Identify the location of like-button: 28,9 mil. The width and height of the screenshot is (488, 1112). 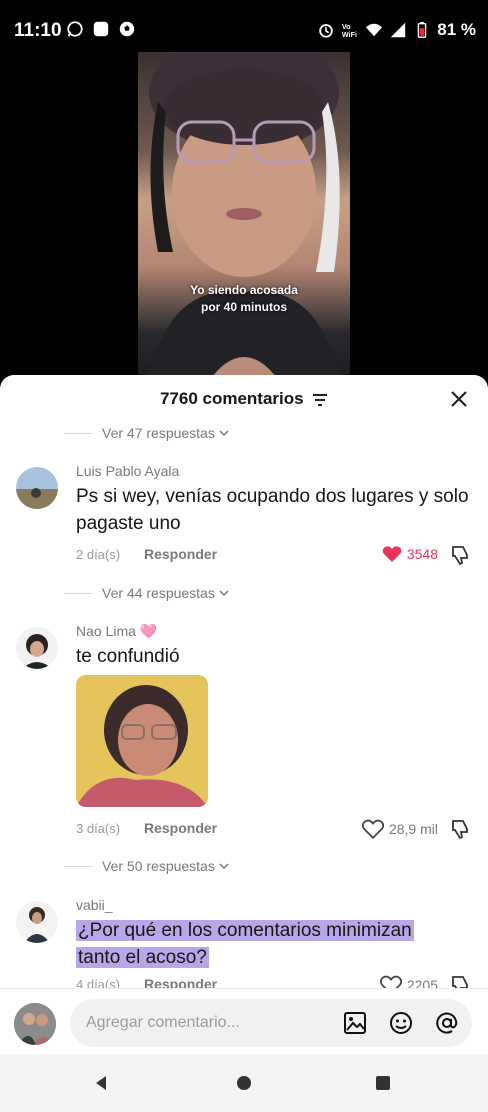
(399, 829).